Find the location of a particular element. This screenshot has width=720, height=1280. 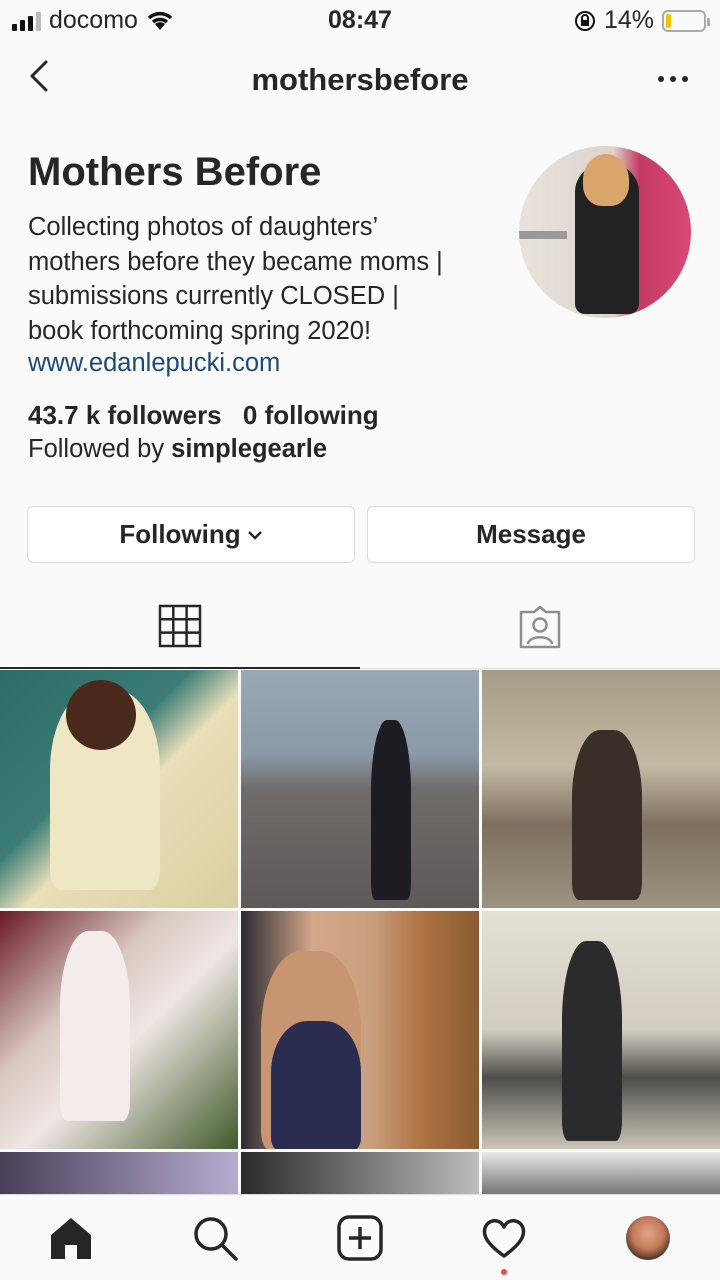

following-count: 0 following is located at coordinates (311, 415).